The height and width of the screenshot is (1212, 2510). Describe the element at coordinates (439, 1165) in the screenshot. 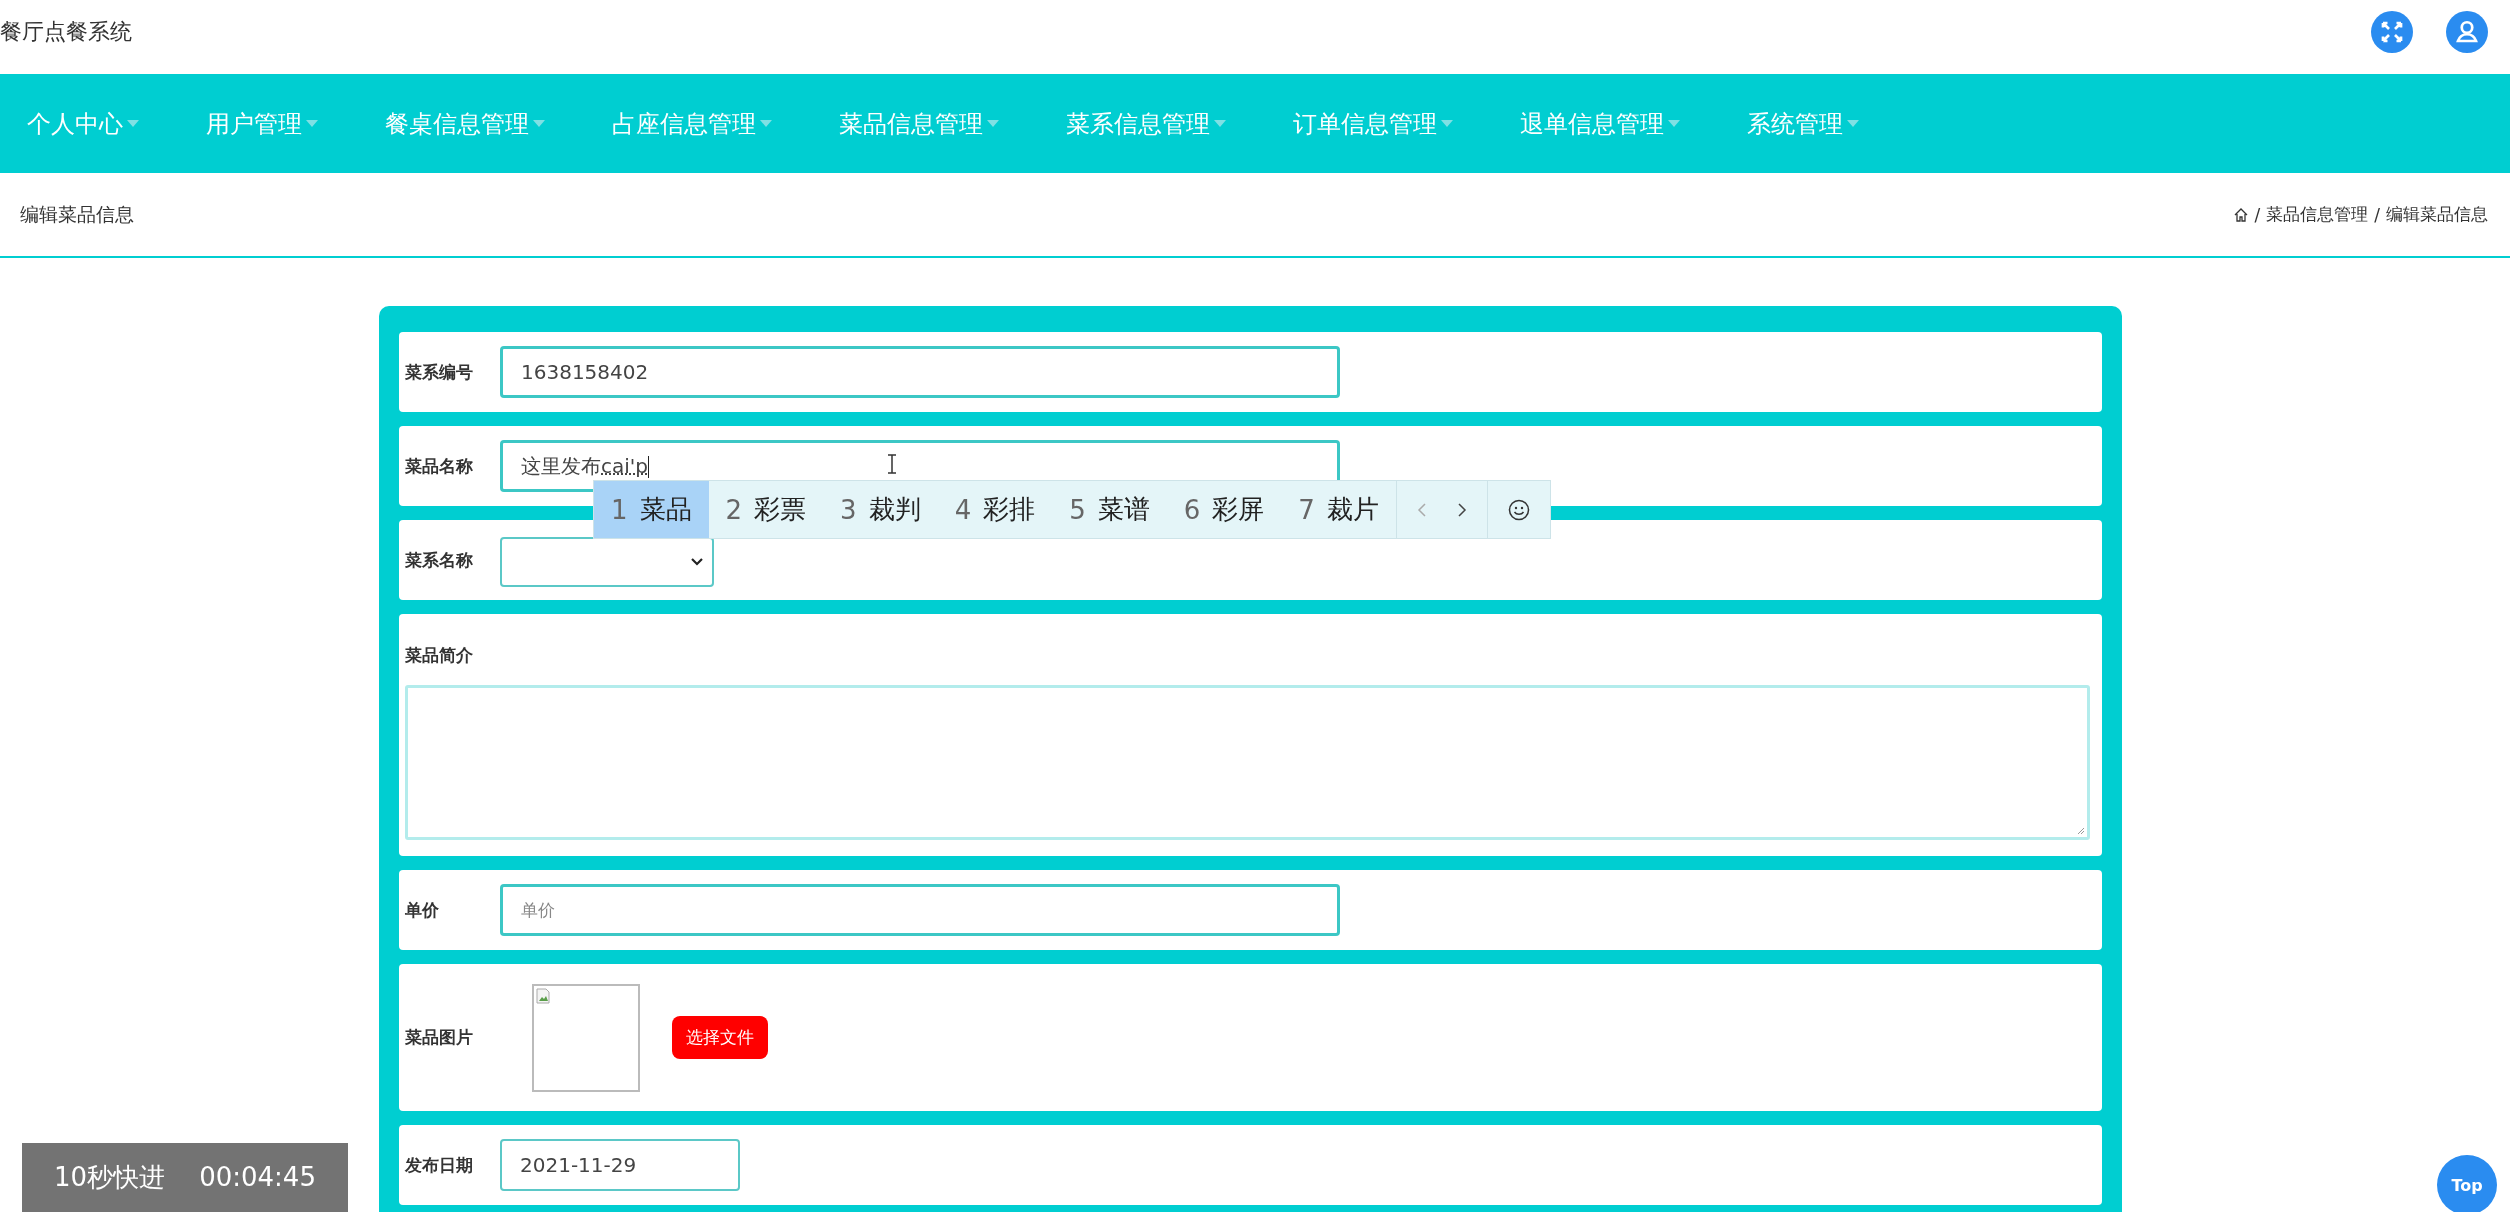

I see `field-label: 发布日期` at that location.